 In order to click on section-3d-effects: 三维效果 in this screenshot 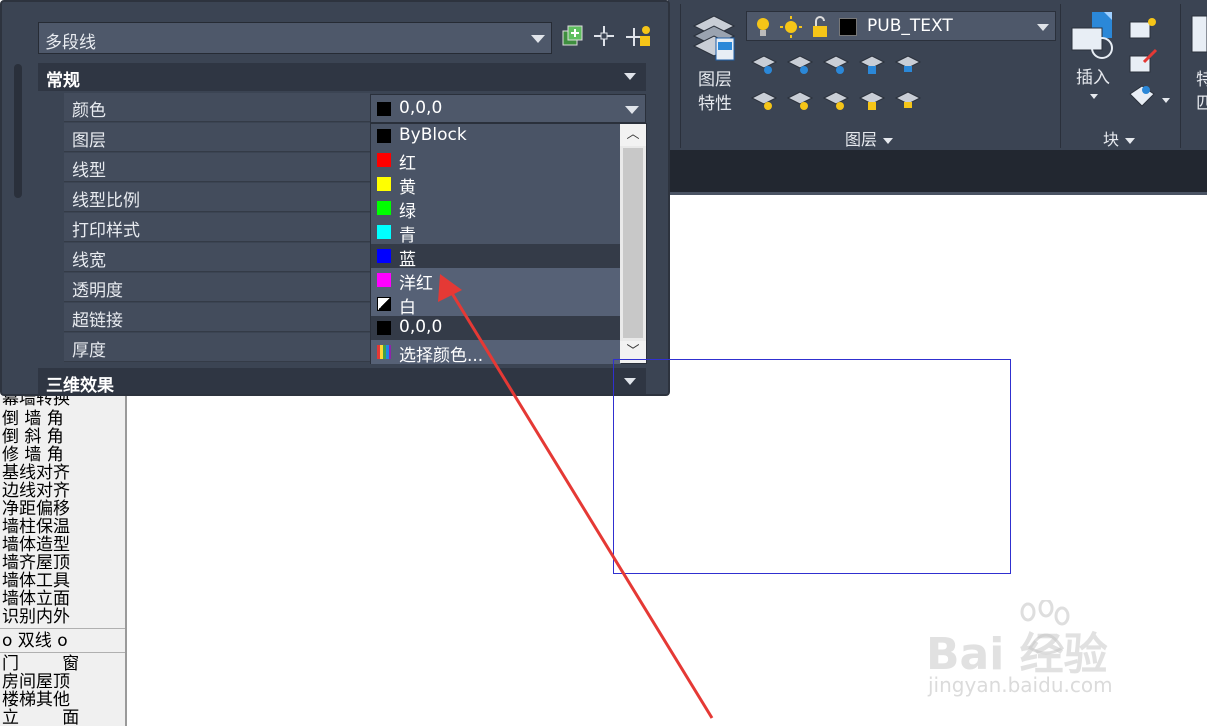, I will do `click(342, 382)`.